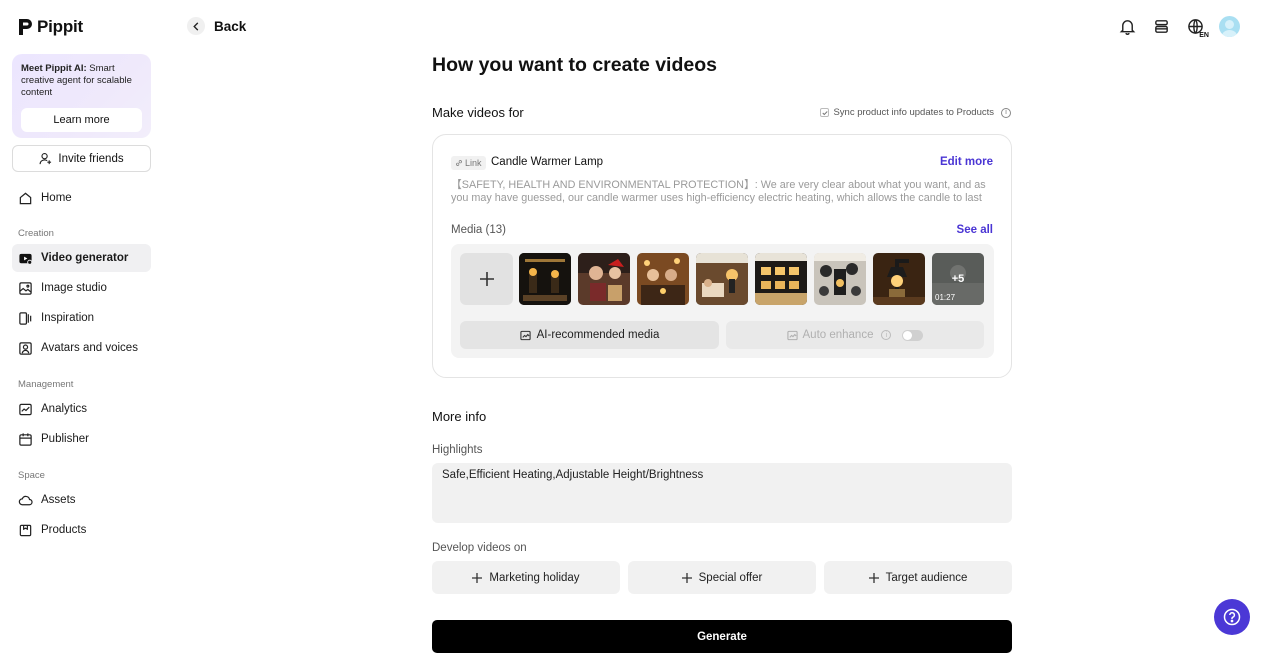 The width and height of the screenshot is (1280, 665). Describe the element at coordinates (525, 335) in the screenshot. I see `media-icon` at that location.